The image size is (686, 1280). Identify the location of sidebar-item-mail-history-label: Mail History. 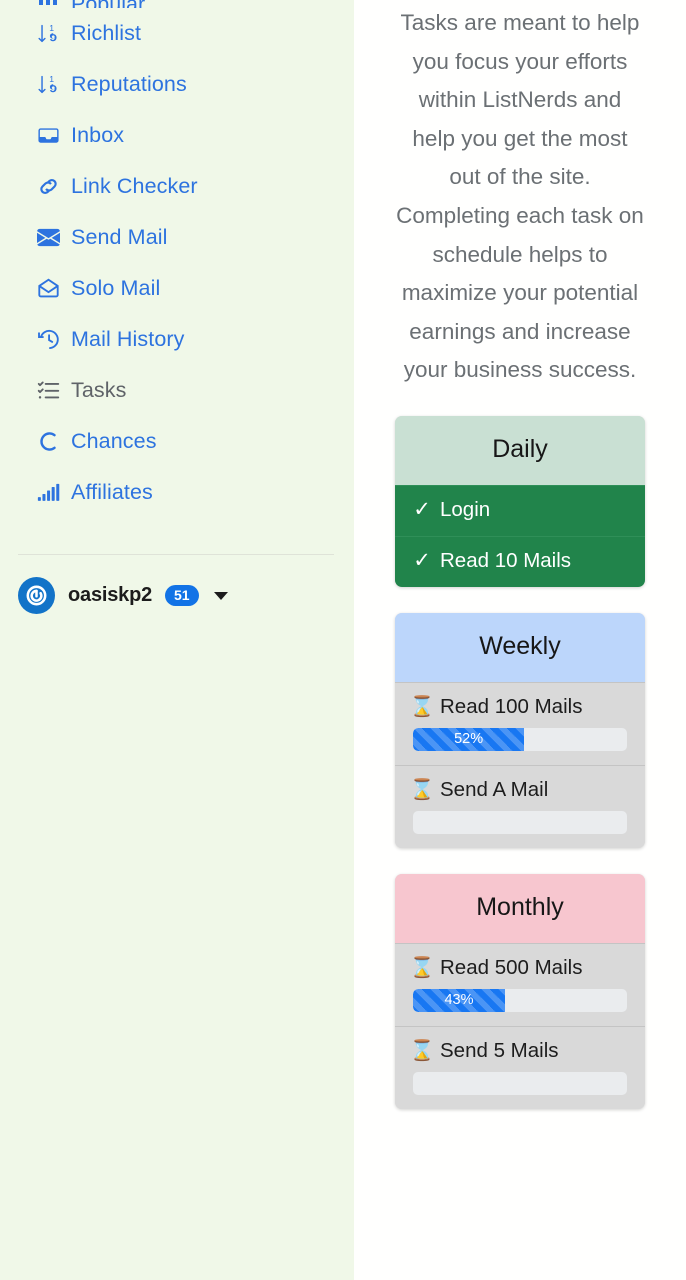
(128, 339).